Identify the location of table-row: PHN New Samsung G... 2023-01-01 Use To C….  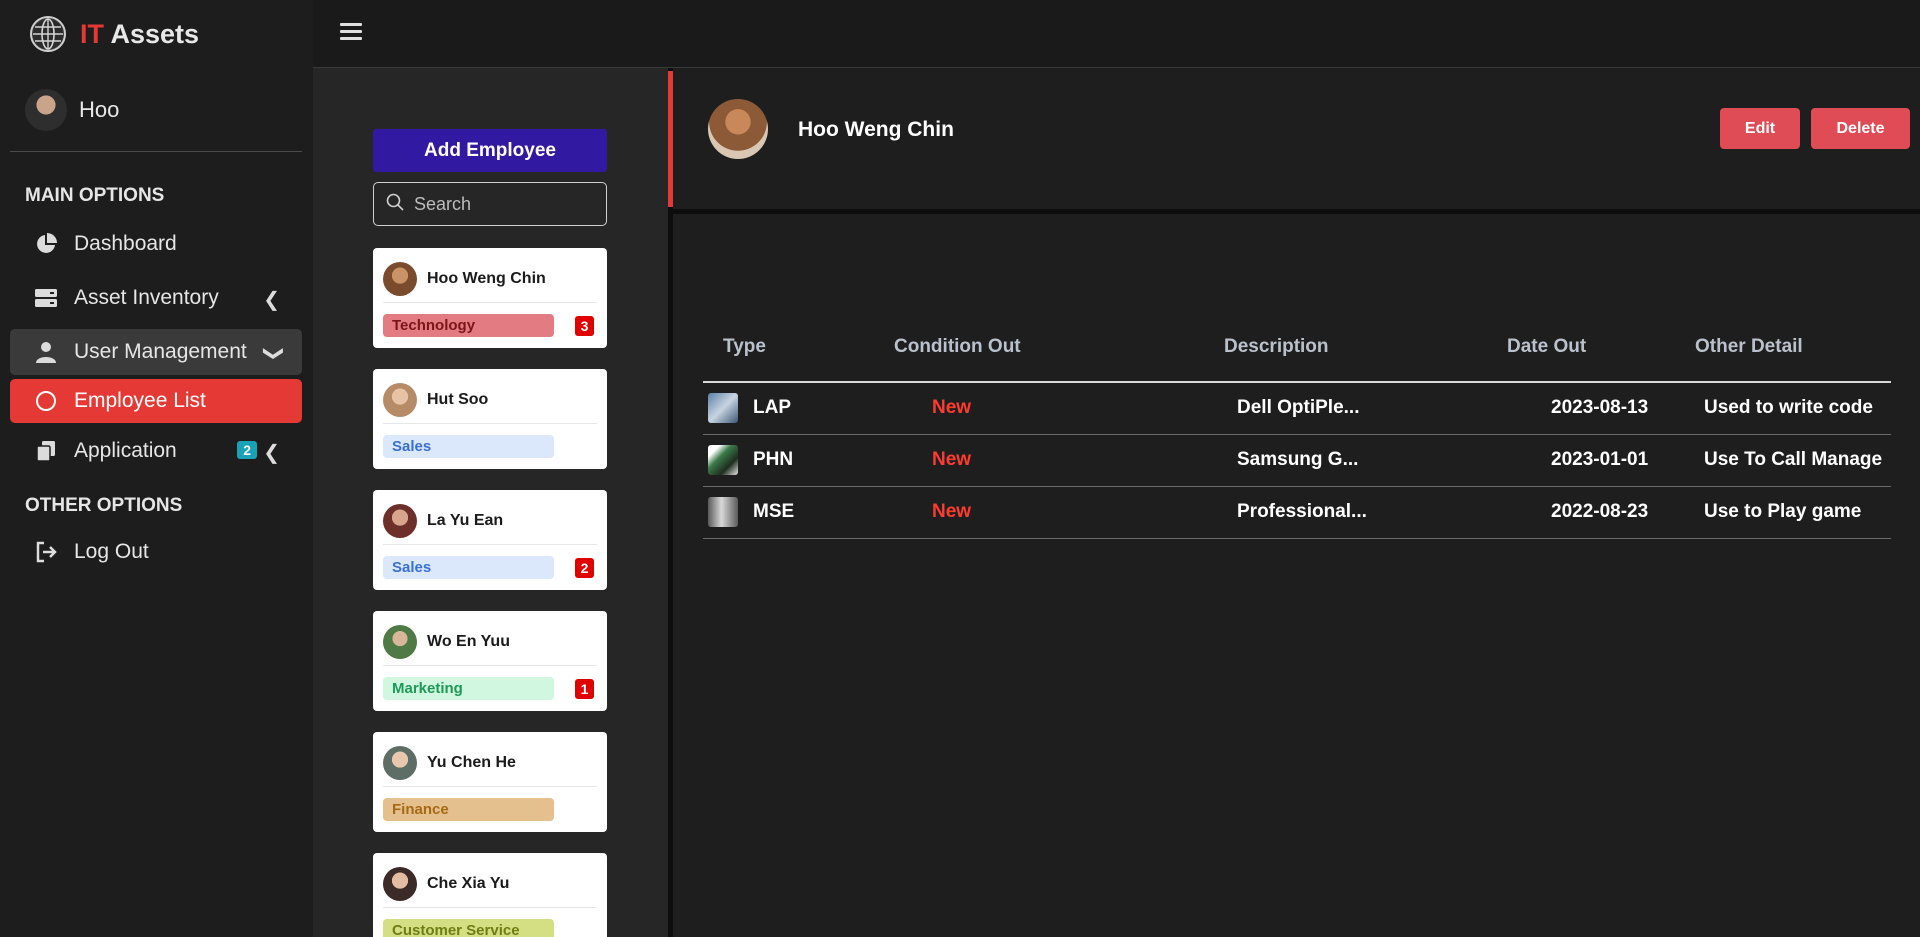
(1297, 460).